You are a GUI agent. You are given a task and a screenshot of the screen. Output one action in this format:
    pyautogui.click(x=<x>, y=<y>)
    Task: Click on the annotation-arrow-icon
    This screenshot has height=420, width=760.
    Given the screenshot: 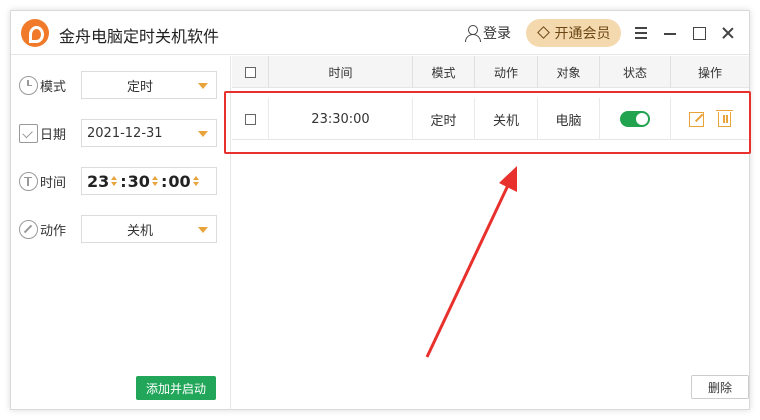 What is the action you would take?
    pyautogui.click(x=471, y=262)
    